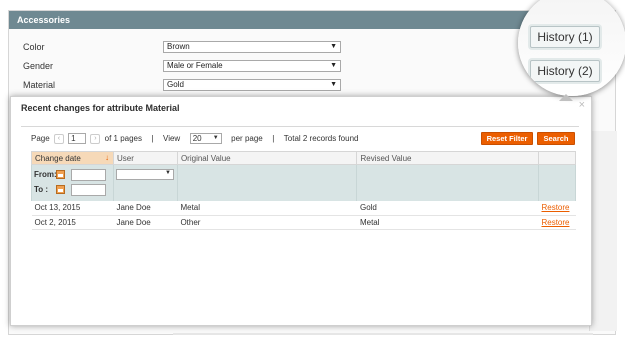 This screenshot has width=625, height=340. I want to click on attr-row-material: Material Gold ▼, so click(183, 85).